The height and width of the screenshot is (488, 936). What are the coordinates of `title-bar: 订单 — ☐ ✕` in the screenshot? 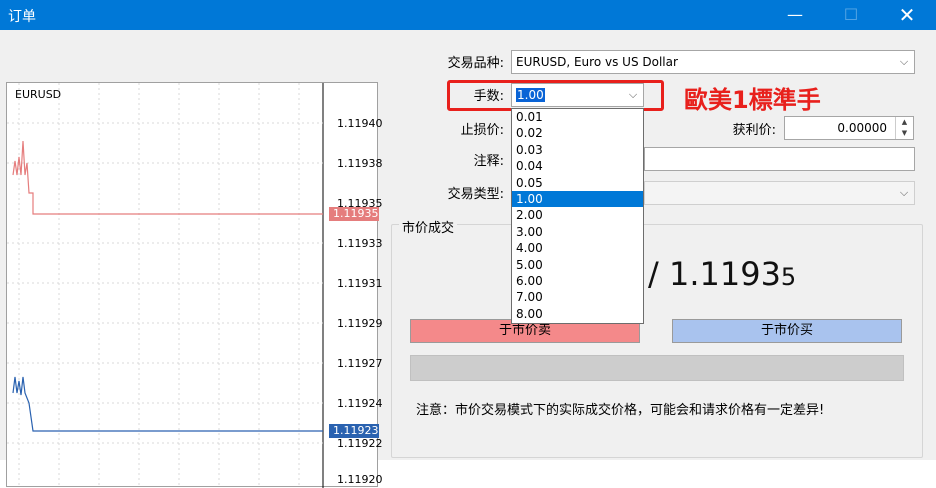 It's located at (468, 15).